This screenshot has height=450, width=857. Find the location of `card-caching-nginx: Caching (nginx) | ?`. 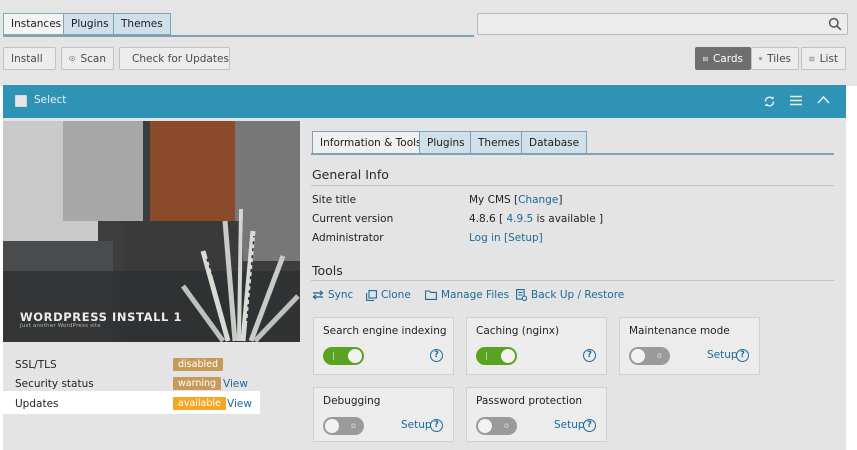

card-caching-nginx: Caching (nginx) | ? is located at coordinates (536, 346).